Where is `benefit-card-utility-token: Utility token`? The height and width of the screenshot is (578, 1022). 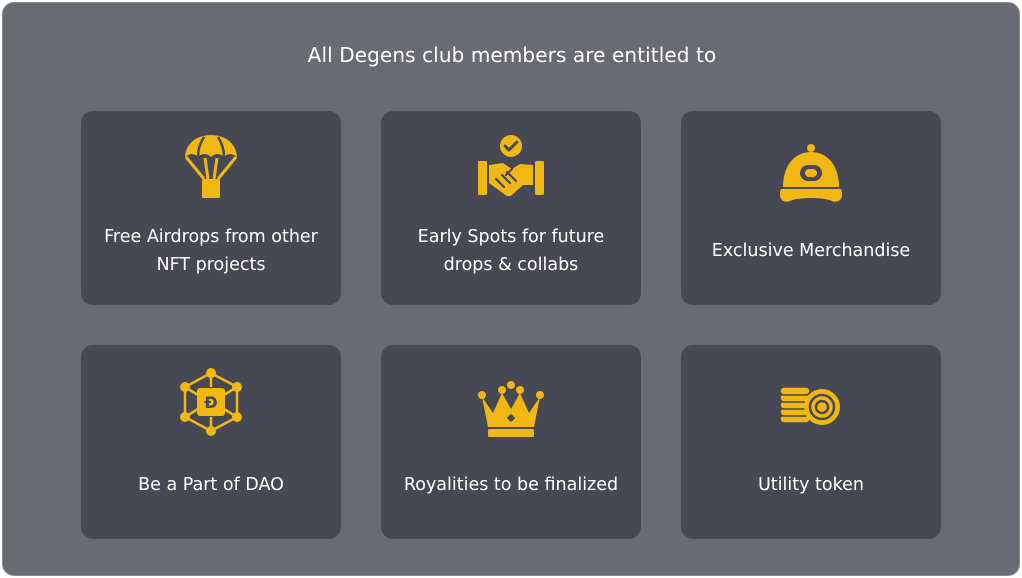 benefit-card-utility-token: Utility token is located at coordinates (811, 442).